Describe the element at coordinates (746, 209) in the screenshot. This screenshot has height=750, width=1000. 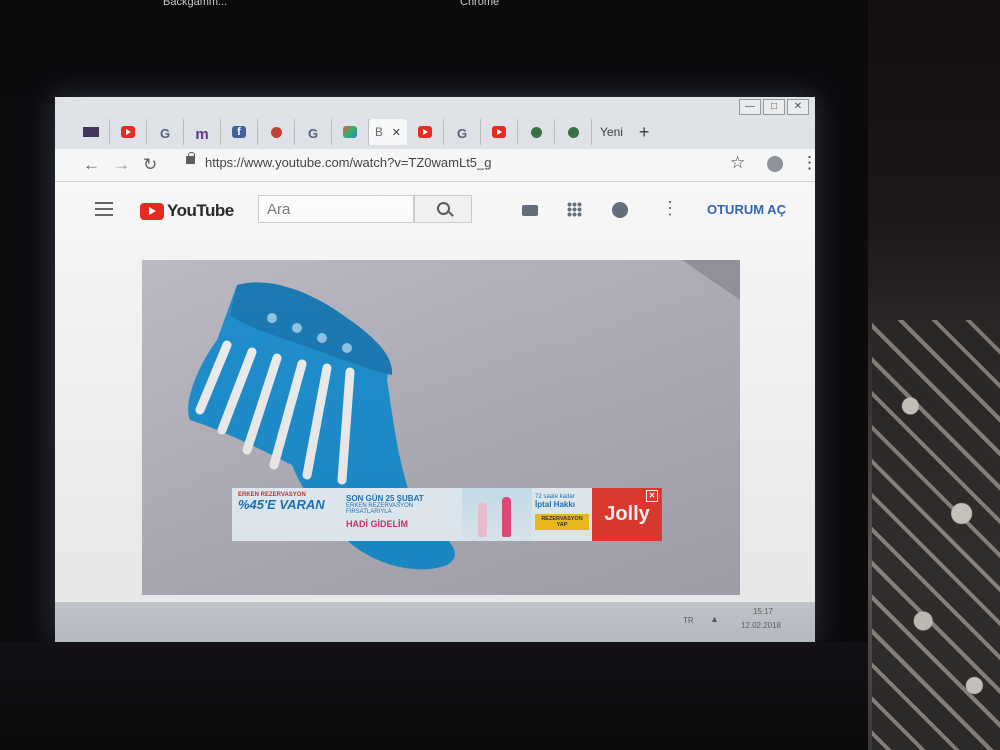
I see `signin-button: OTURUM AÇ` at that location.